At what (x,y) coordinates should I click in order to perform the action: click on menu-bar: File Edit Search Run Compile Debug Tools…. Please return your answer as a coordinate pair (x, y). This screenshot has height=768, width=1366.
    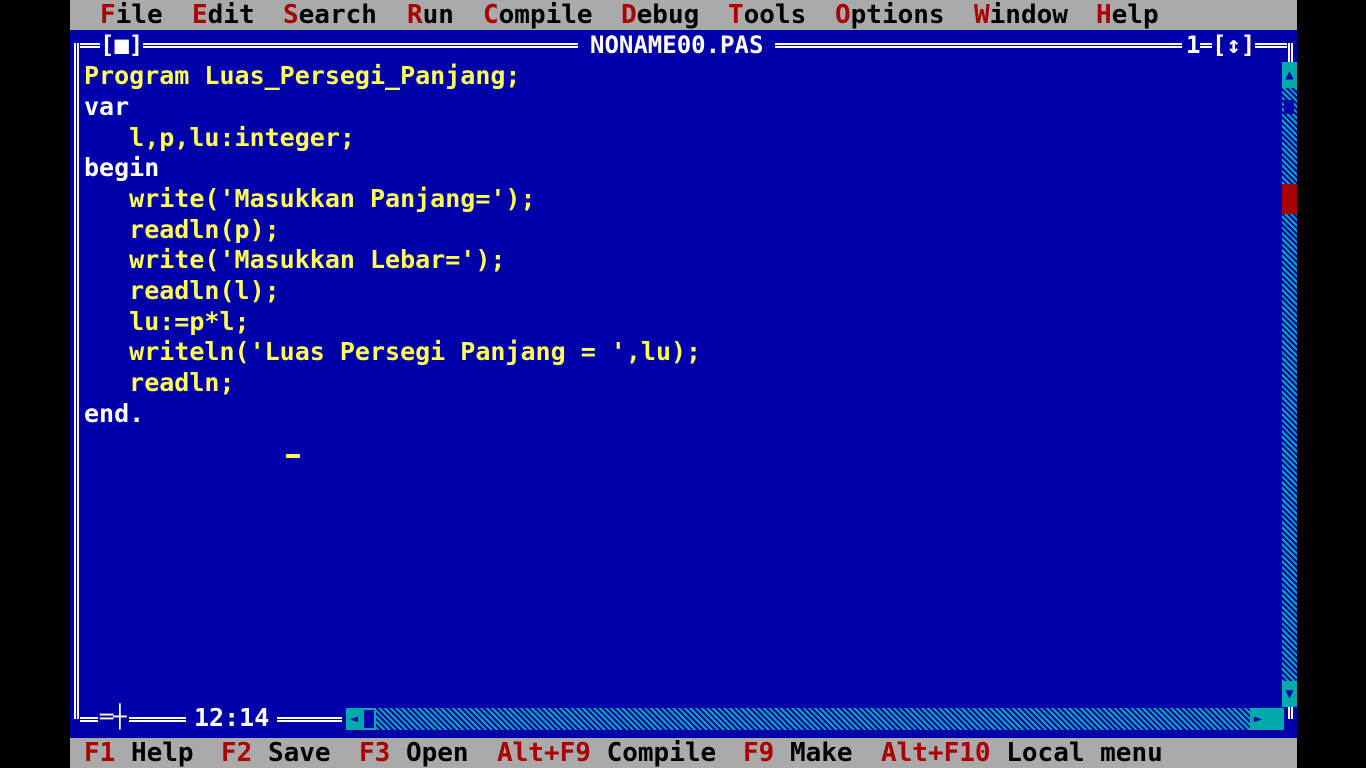
    Looking at the image, I should click on (683, 15).